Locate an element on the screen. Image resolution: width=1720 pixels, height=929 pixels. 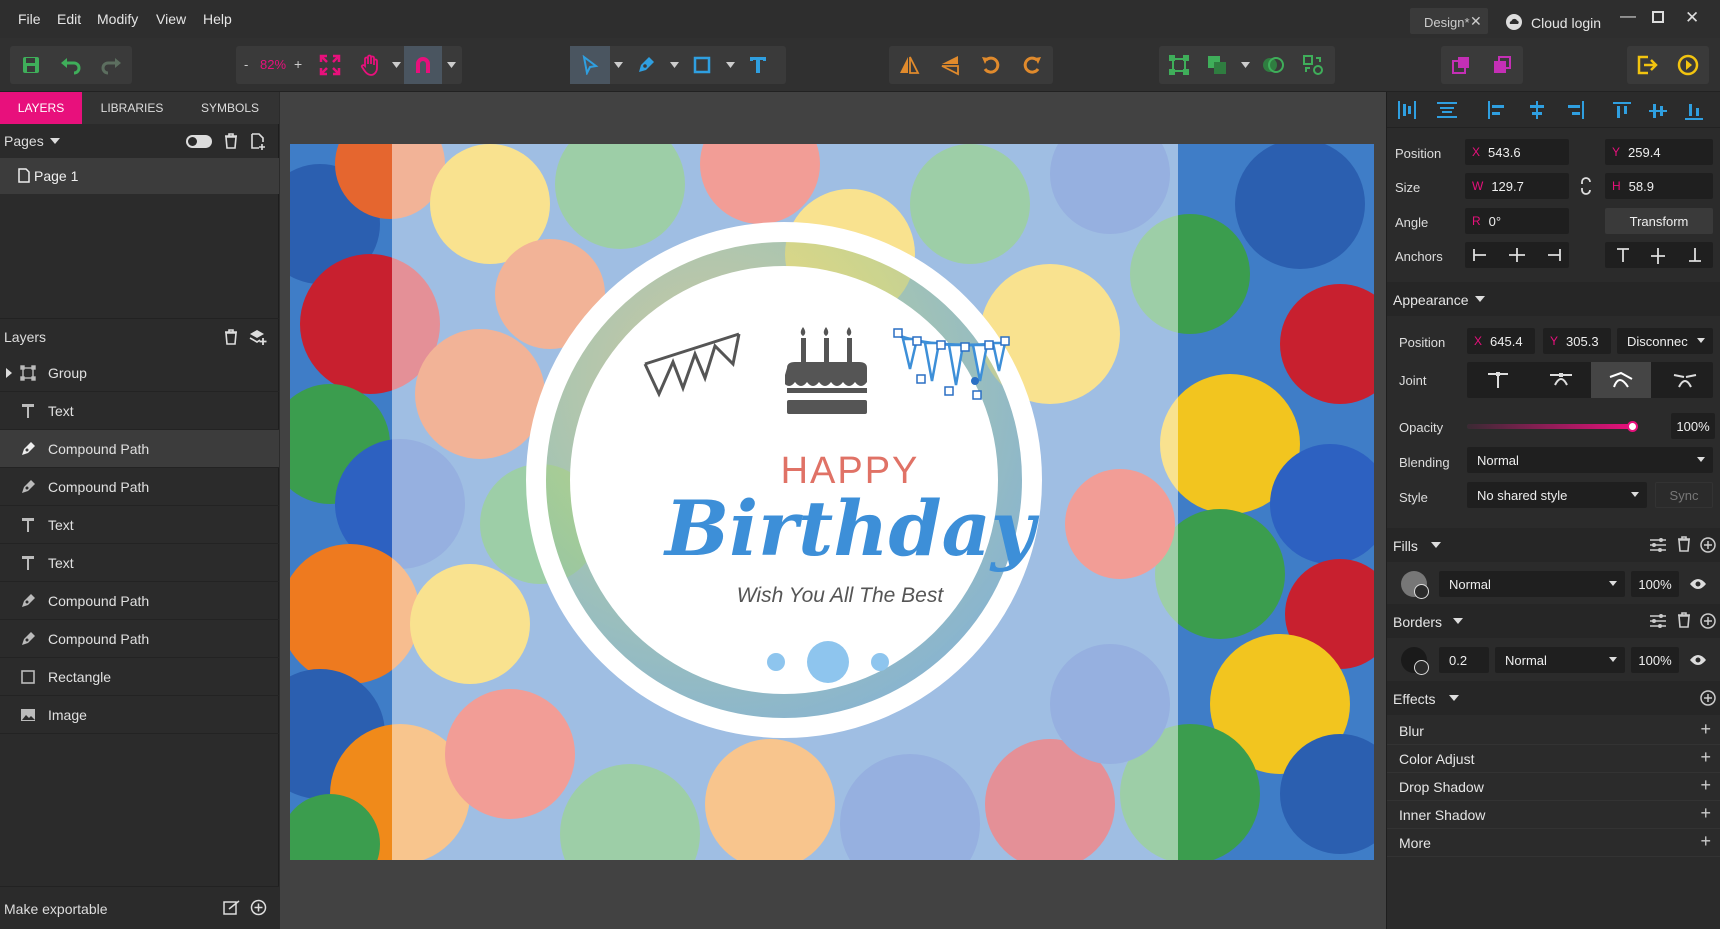
joint-mirrored-icon is located at coordinates (1561, 380).